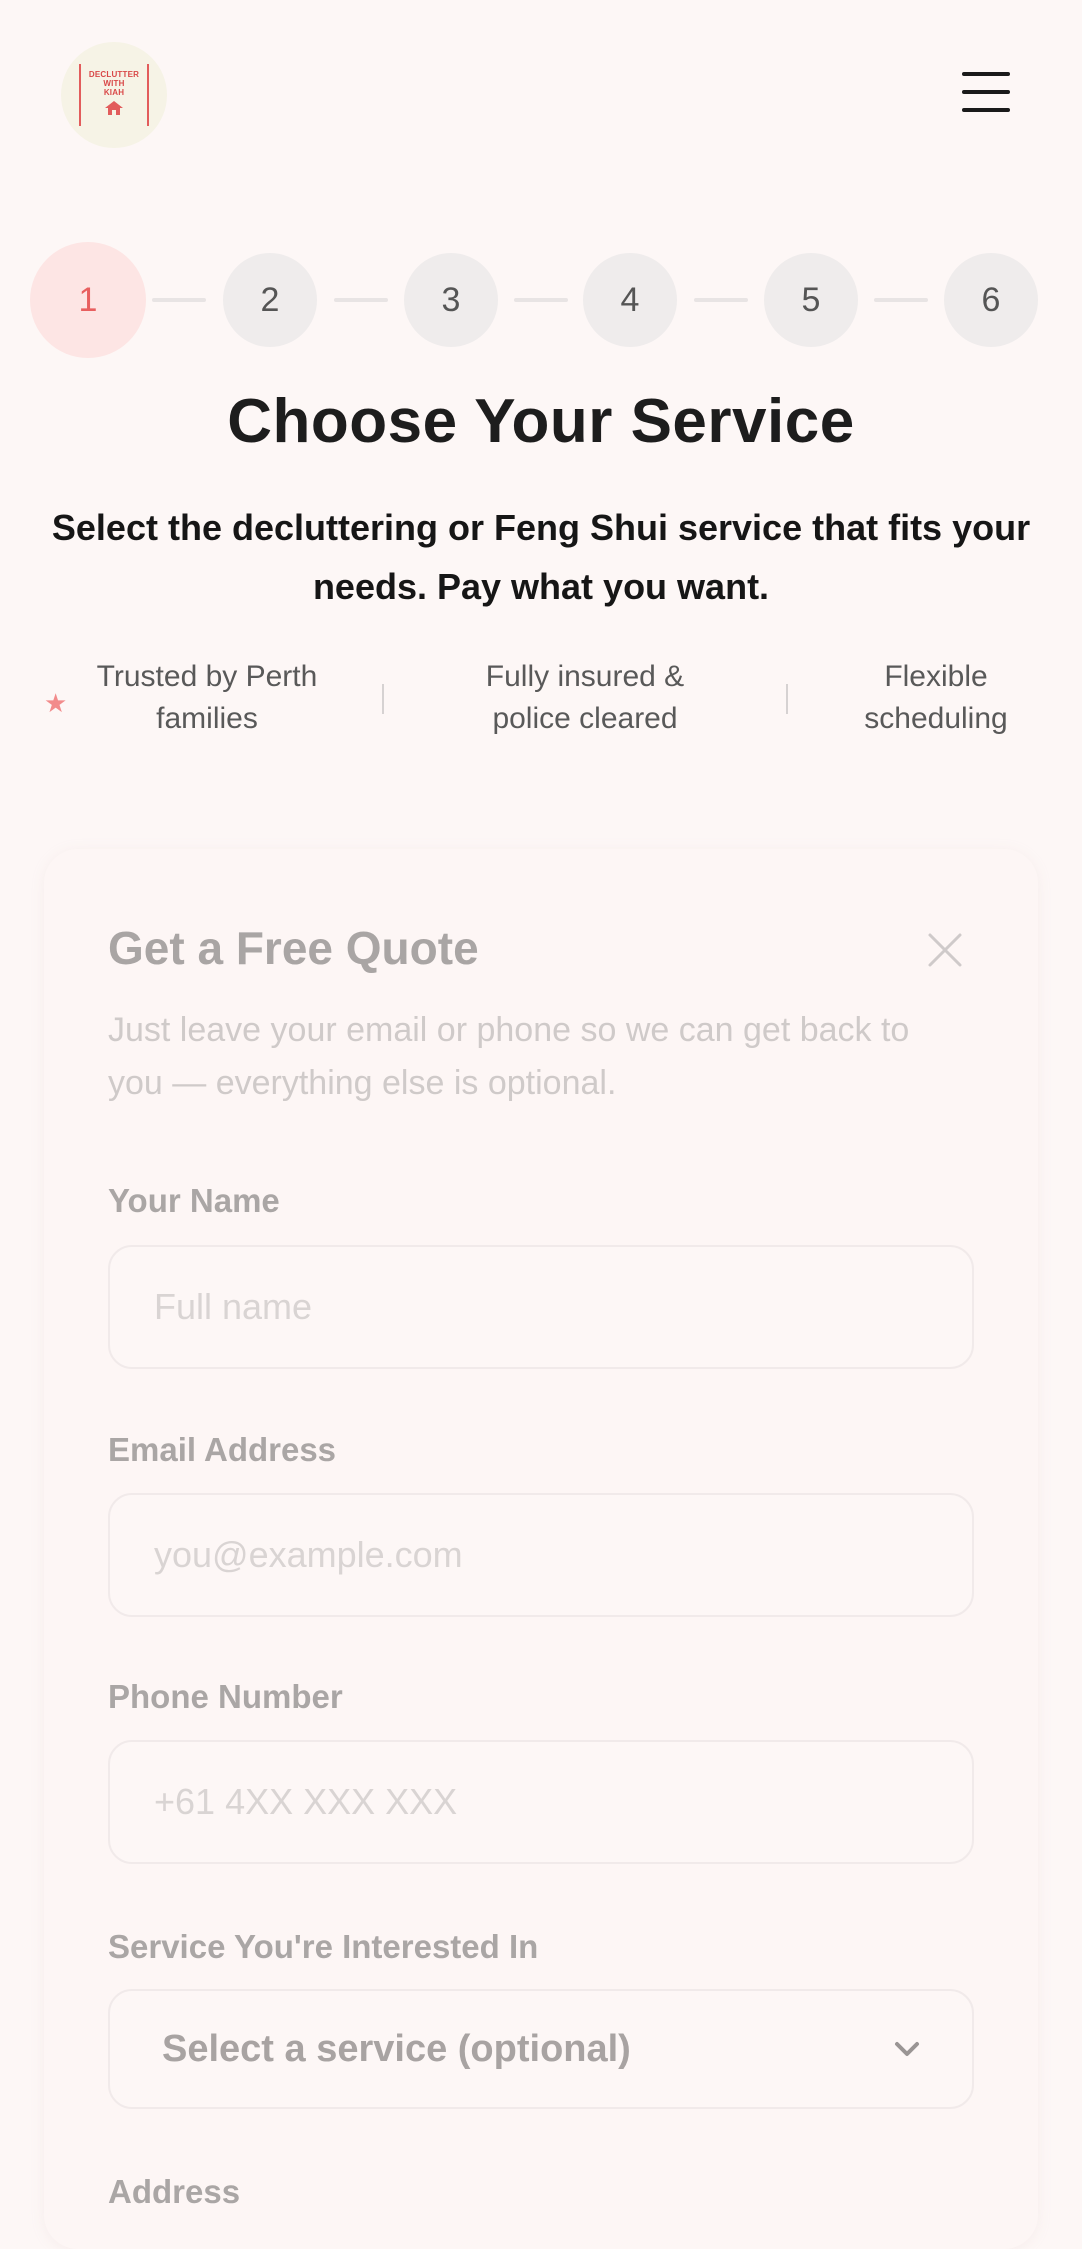 Image resolution: width=1082 pixels, height=2249 pixels. What do you see at coordinates (225, 1696) in the screenshot?
I see `phone-label: Phone Number` at bounding box center [225, 1696].